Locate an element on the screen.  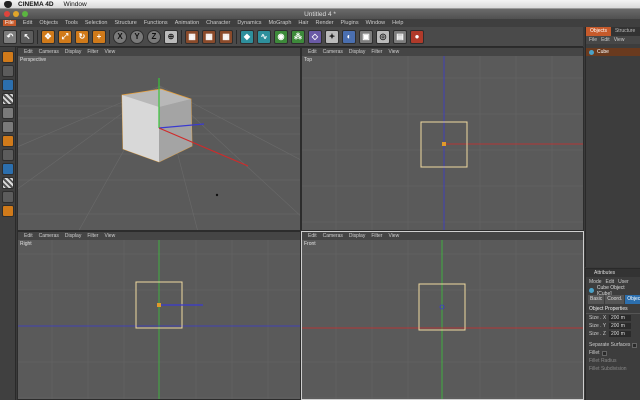
objects-menu-file: File is located at coordinates (593, 40).